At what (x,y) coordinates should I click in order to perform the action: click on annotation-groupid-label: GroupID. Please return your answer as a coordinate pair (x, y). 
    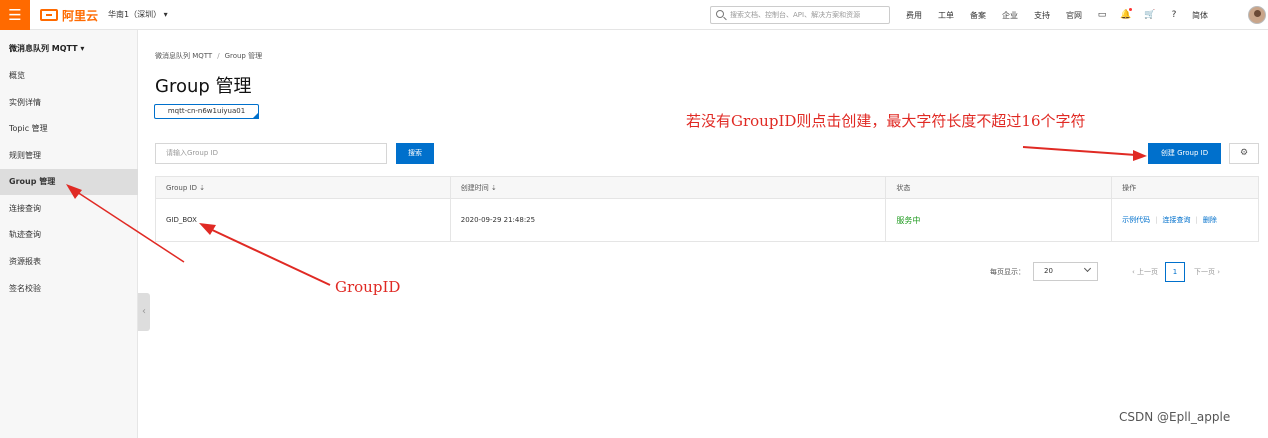
    Looking at the image, I should click on (368, 287).